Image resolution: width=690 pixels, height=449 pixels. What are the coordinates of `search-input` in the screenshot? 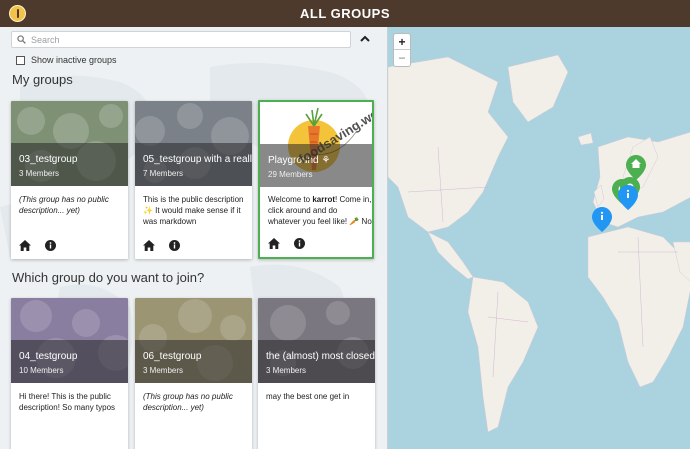 It's located at (186, 39).